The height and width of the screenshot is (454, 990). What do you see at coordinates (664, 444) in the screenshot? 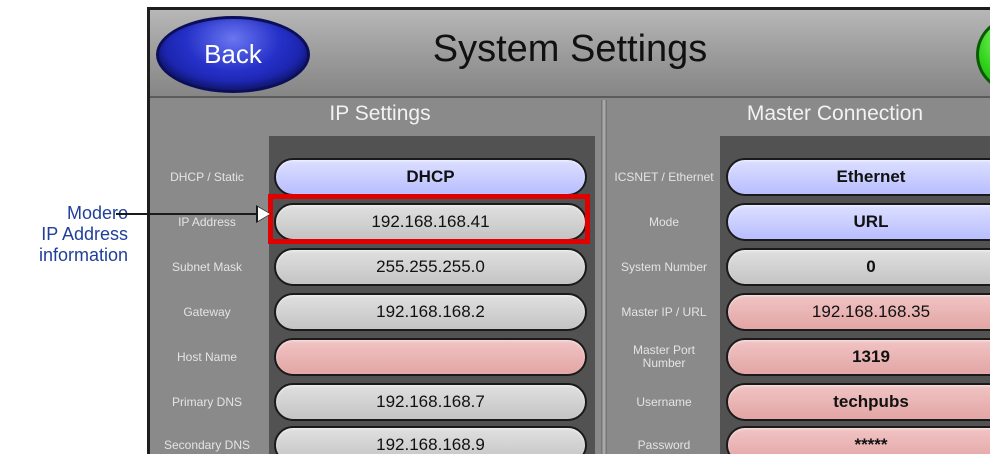
I see `label-password: Password` at bounding box center [664, 444].